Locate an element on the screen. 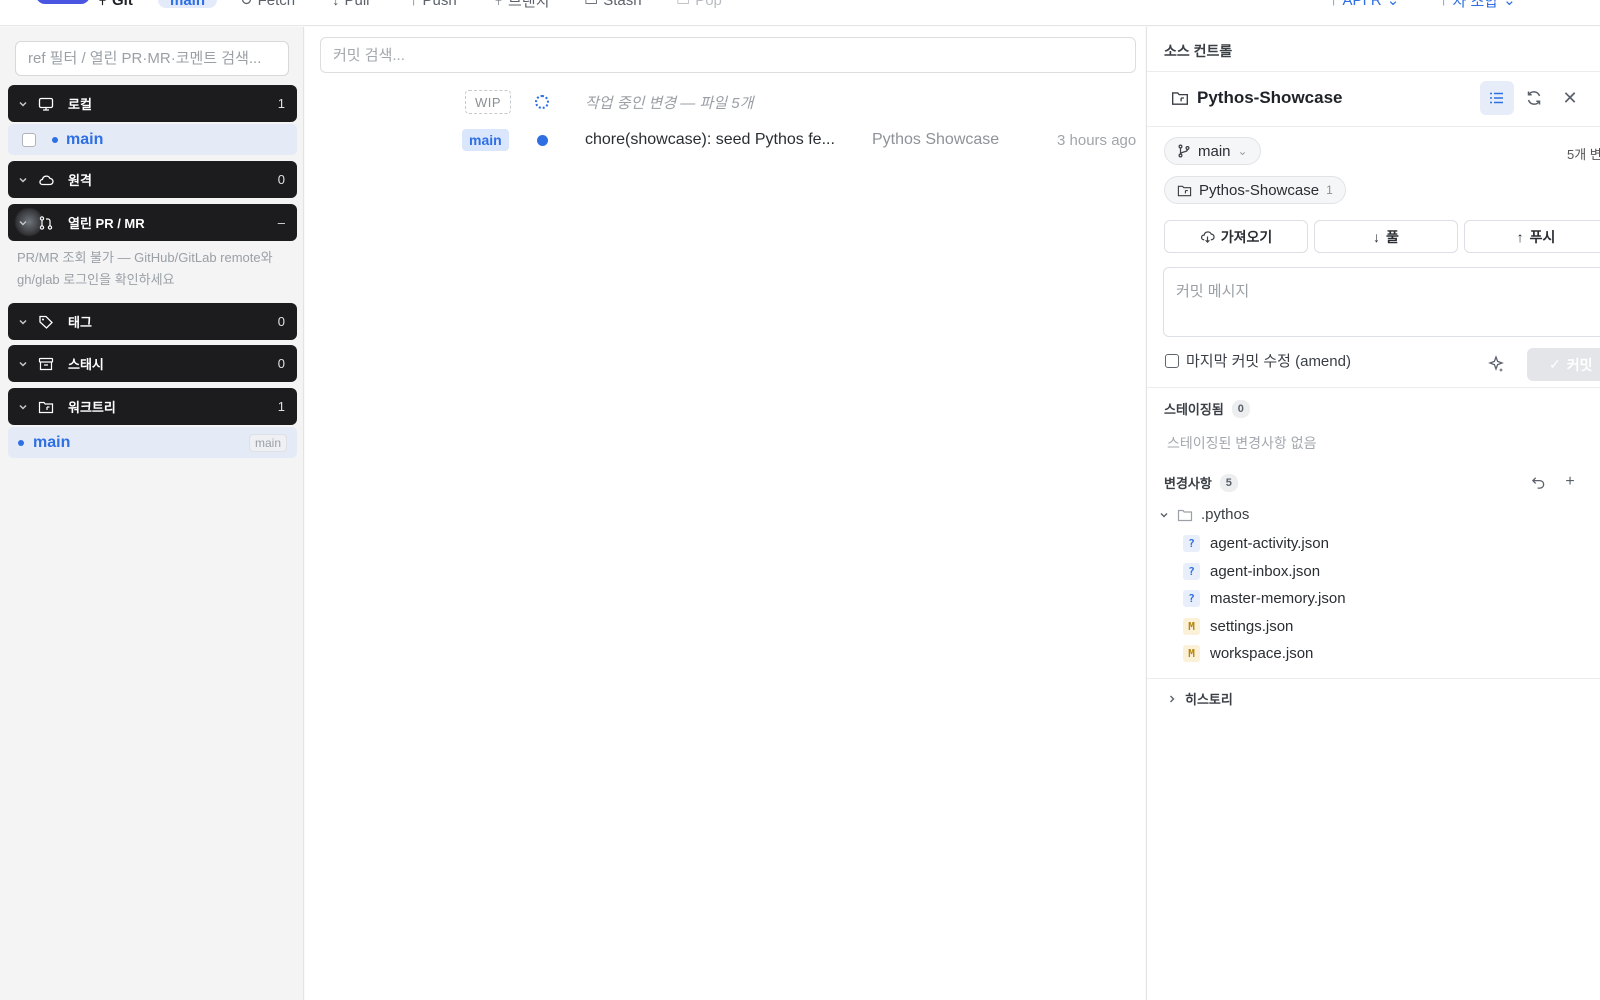  amend-label: 마지막 커밋 수정 (amend) is located at coordinates (1268, 361).